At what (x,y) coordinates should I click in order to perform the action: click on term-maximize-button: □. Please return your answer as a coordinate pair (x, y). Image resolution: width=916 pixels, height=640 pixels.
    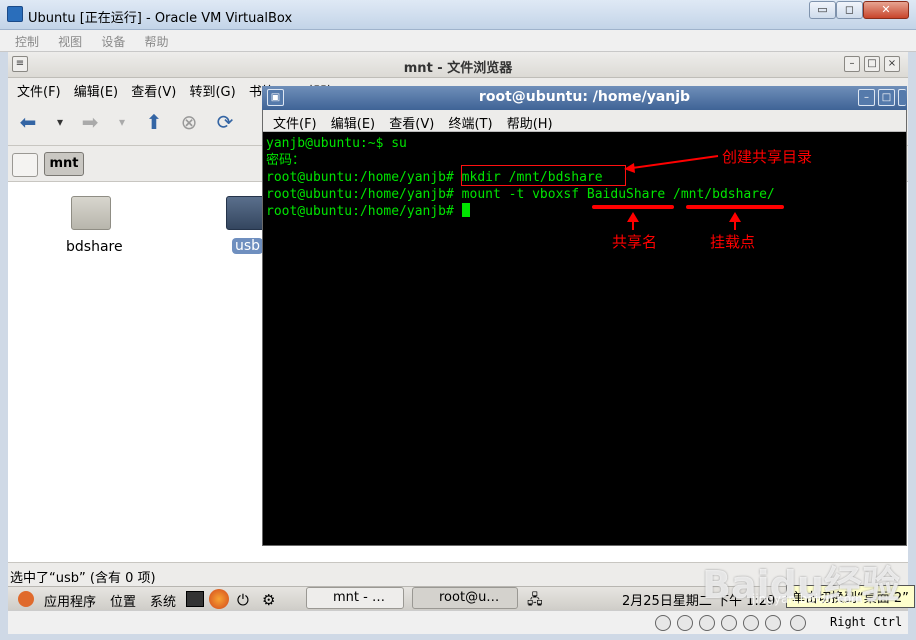
    Looking at the image, I should click on (886, 97).